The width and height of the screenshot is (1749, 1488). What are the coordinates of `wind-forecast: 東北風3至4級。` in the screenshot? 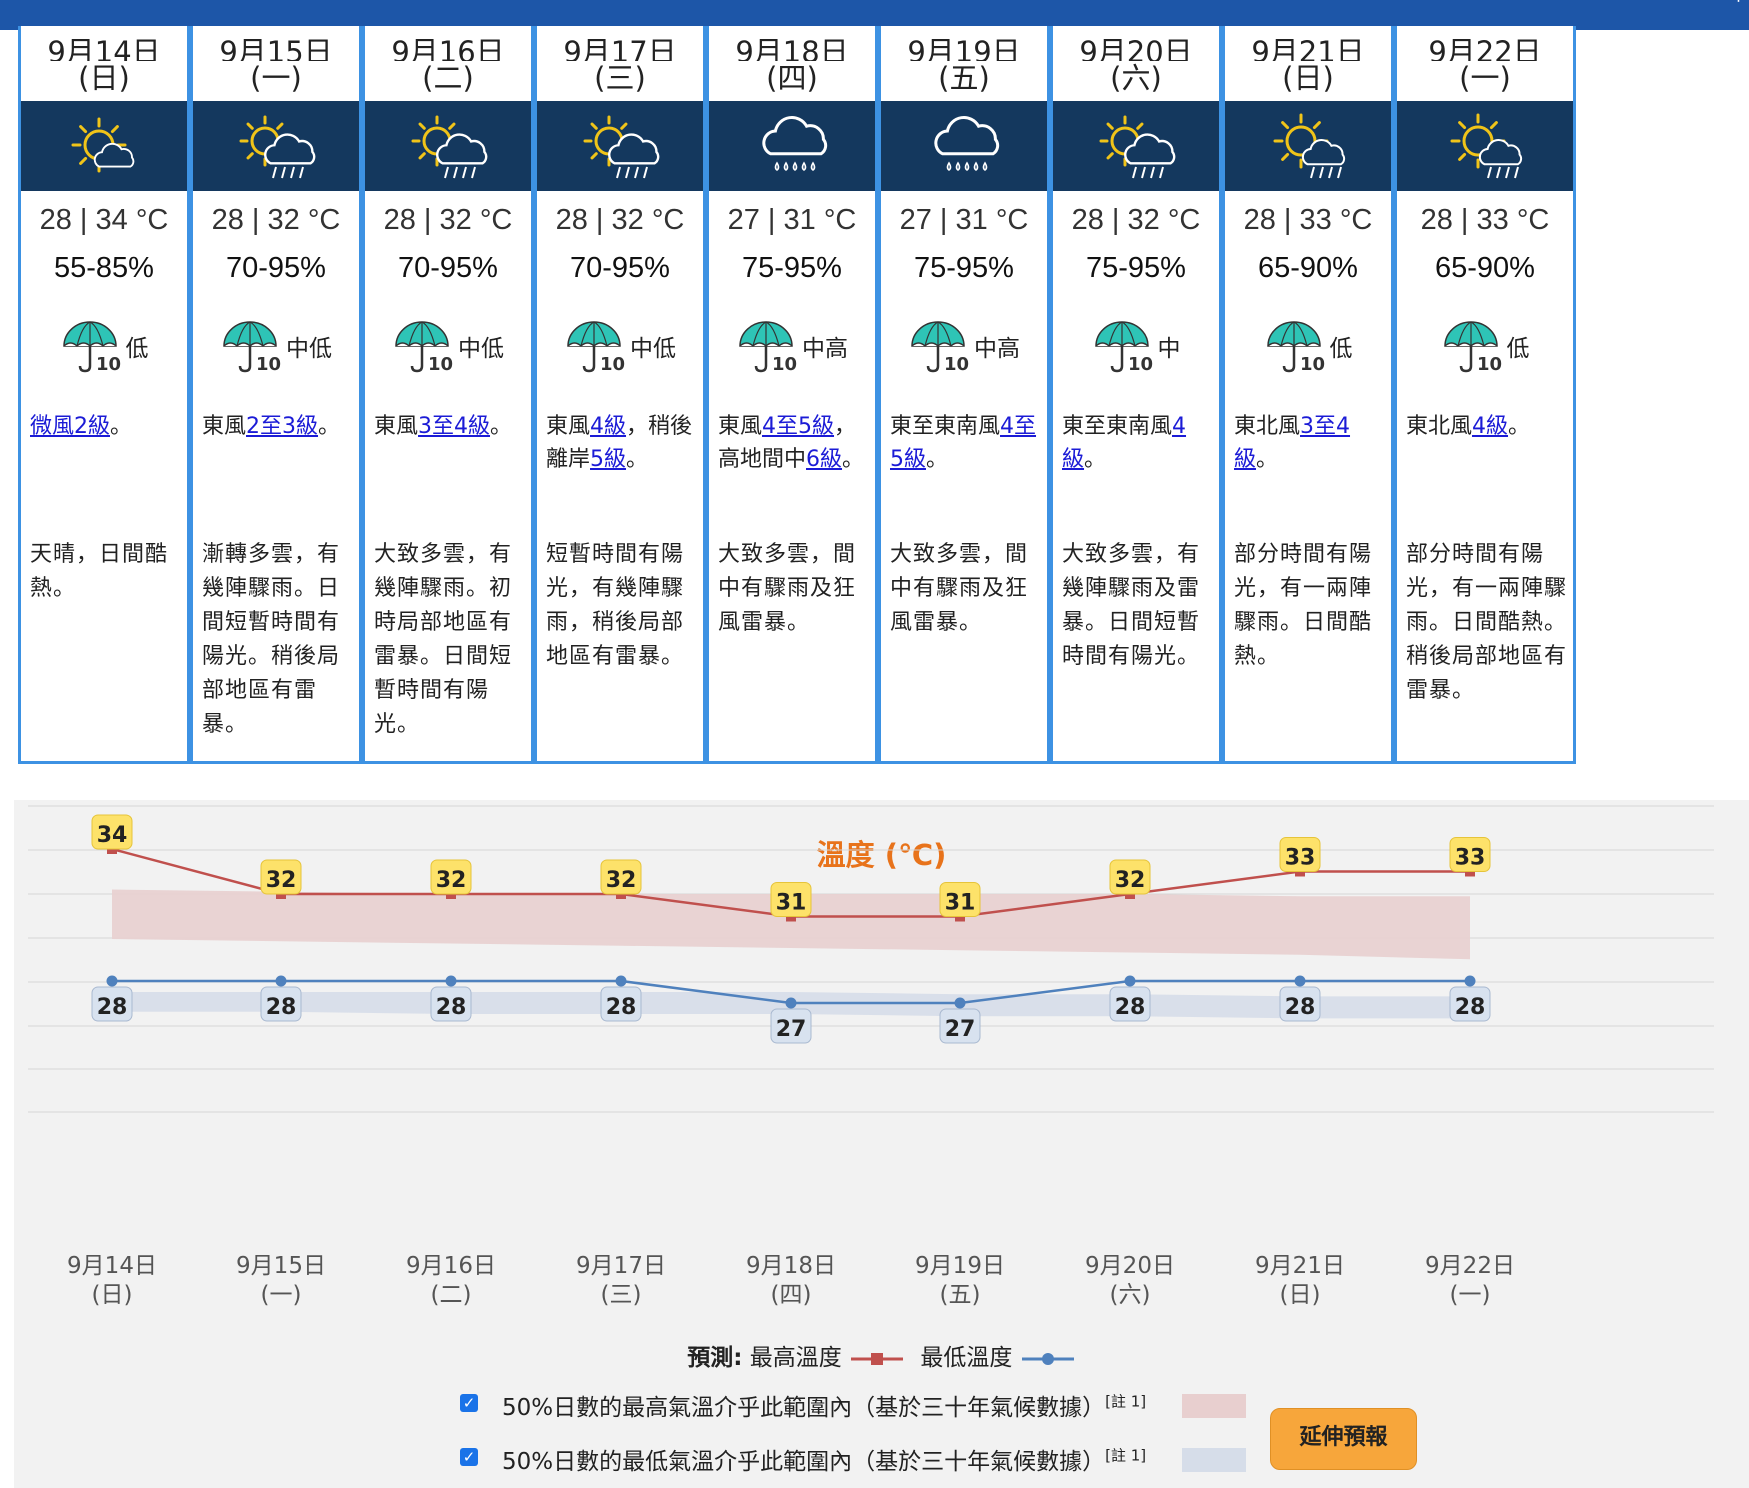 It's located at (1309, 443).